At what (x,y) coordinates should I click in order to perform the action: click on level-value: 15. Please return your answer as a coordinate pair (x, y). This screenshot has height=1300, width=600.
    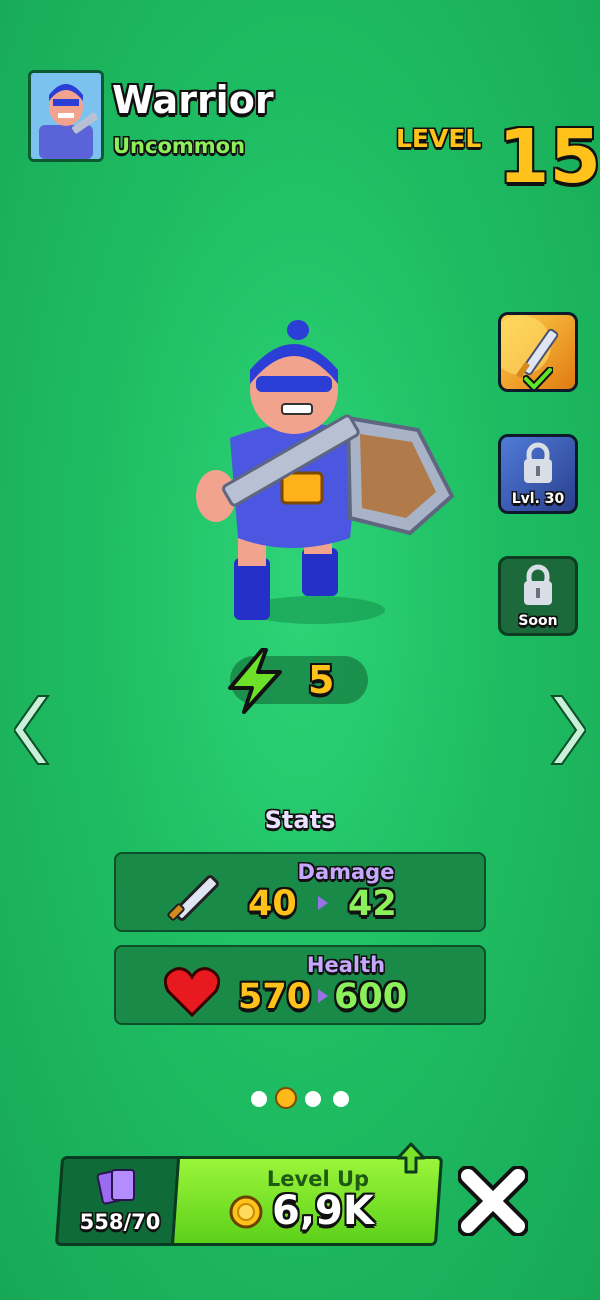
    Looking at the image, I should click on (549, 157).